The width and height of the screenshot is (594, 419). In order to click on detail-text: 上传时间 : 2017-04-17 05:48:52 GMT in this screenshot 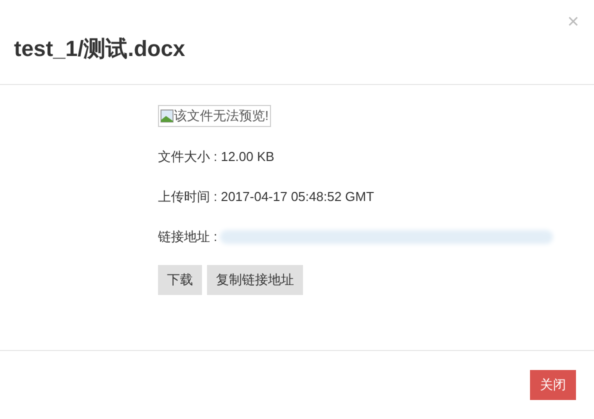, I will do `click(266, 197)`.